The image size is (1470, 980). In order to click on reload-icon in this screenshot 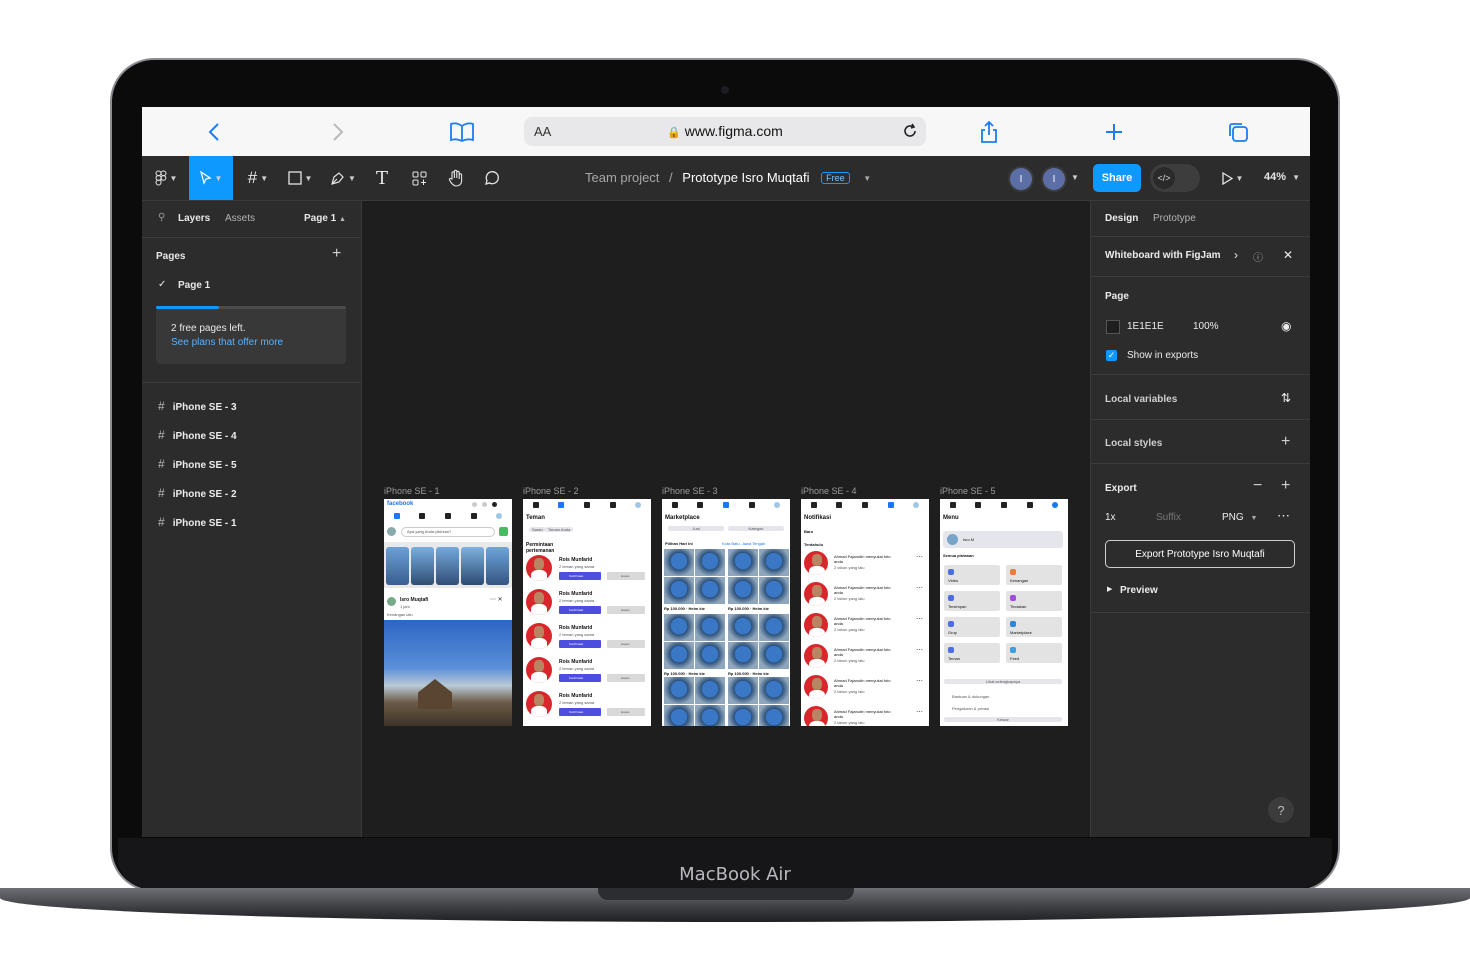, I will do `click(910, 133)`.